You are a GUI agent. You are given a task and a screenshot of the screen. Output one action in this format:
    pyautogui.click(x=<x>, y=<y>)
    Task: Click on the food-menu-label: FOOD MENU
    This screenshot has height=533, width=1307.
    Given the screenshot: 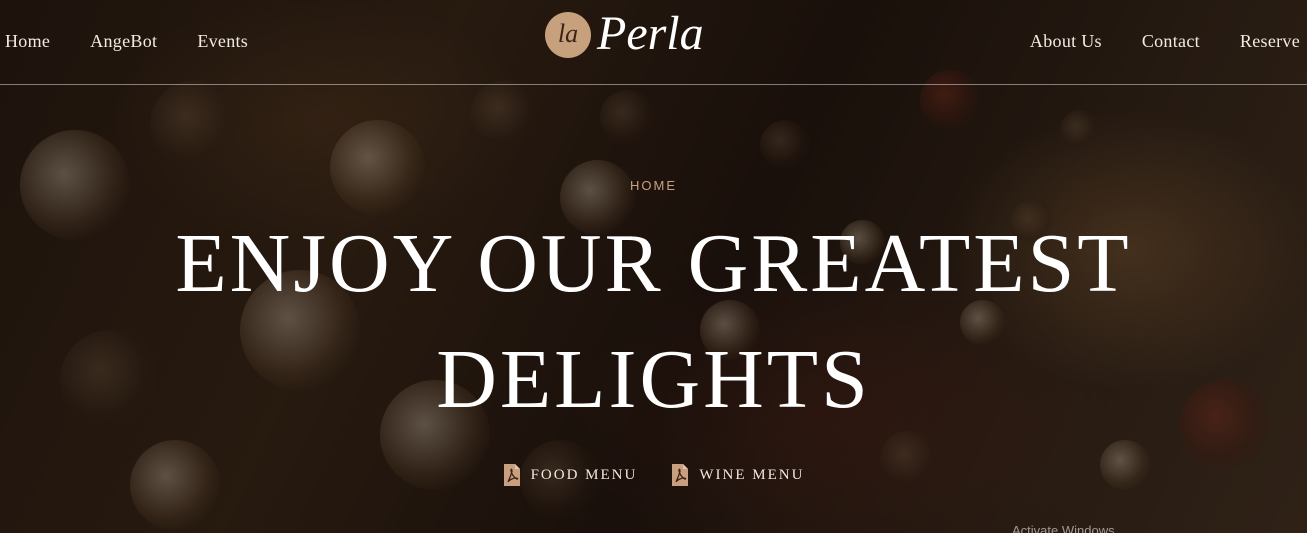 What is the action you would take?
    pyautogui.click(x=584, y=474)
    